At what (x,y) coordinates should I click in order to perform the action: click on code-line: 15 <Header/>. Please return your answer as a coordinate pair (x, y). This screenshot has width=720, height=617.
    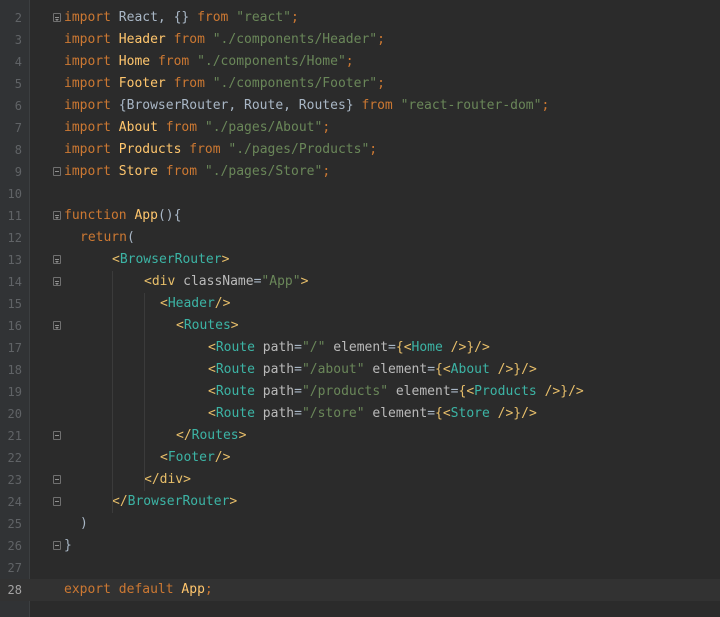
    Looking at the image, I should click on (360, 304).